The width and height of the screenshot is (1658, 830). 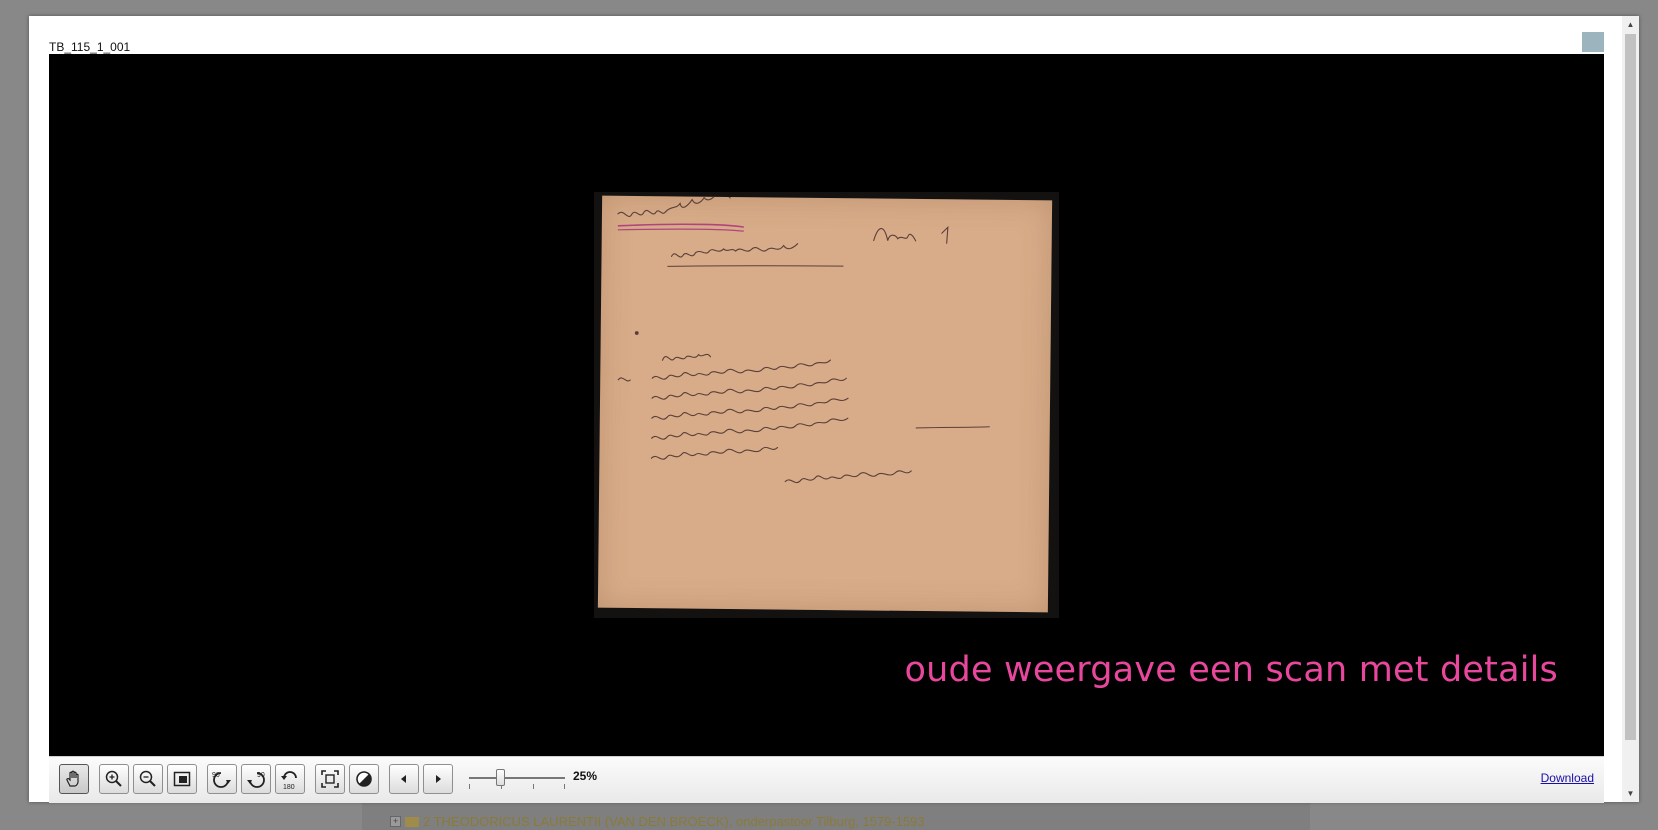 I want to click on rotate-right-icon: 90, so click(x=256, y=780).